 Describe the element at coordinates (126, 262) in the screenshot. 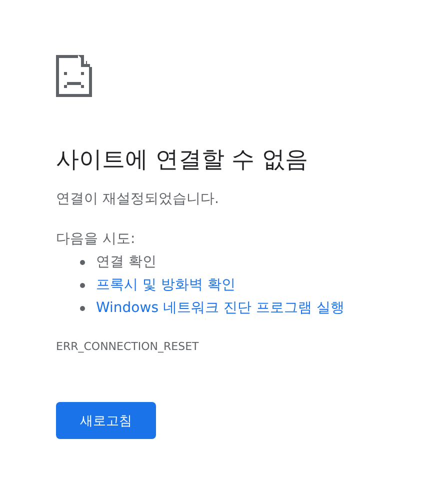

I see `suggestion-text: 연결 확인` at that location.